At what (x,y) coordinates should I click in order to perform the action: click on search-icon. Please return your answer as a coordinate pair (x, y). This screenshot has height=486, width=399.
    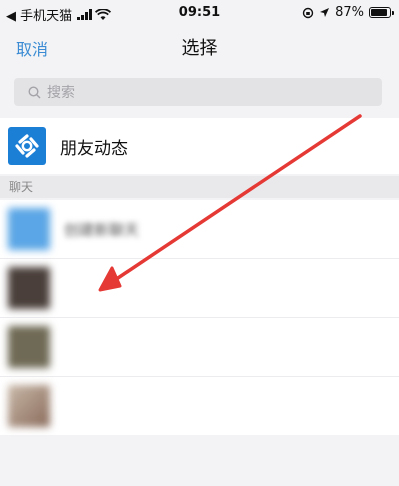
    Looking at the image, I should click on (34, 91).